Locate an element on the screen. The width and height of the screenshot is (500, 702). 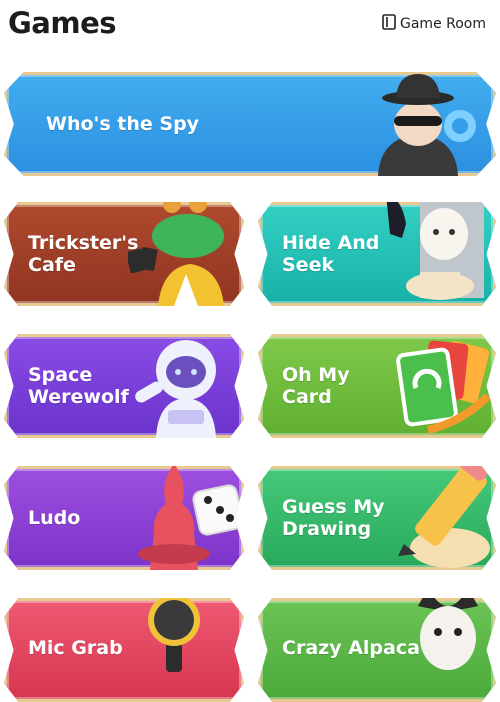
pencil-illustration is located at coordinates (442, 518).